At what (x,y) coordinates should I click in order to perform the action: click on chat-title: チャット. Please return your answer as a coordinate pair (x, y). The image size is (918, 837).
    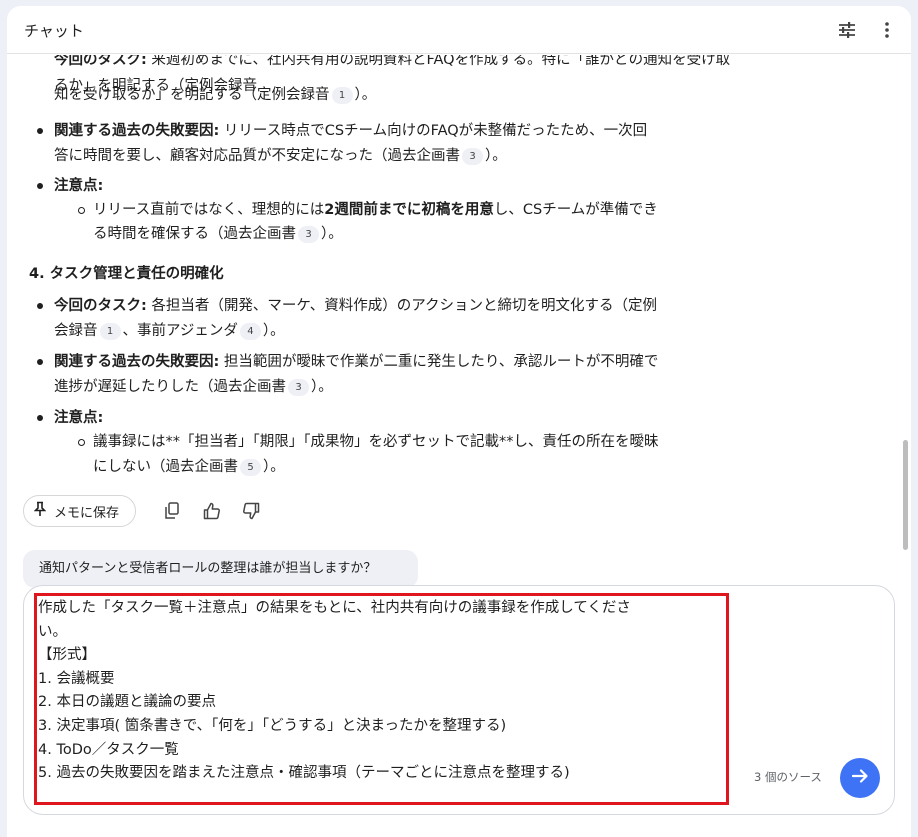
    Looking at the image, I should click on (54, 31).